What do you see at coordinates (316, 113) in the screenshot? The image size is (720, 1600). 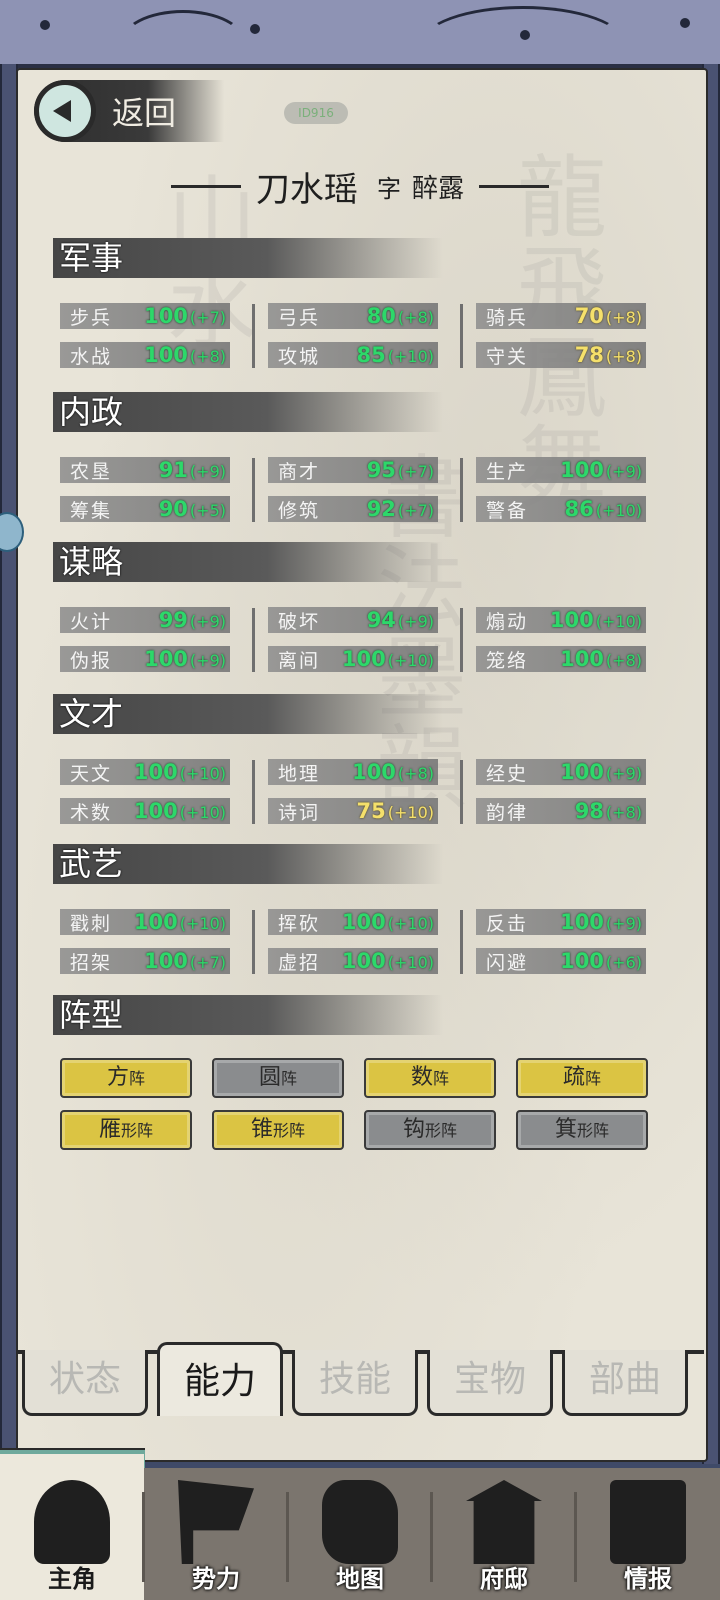 I see `id-badge: ID916` at bounding box center [316, 113].